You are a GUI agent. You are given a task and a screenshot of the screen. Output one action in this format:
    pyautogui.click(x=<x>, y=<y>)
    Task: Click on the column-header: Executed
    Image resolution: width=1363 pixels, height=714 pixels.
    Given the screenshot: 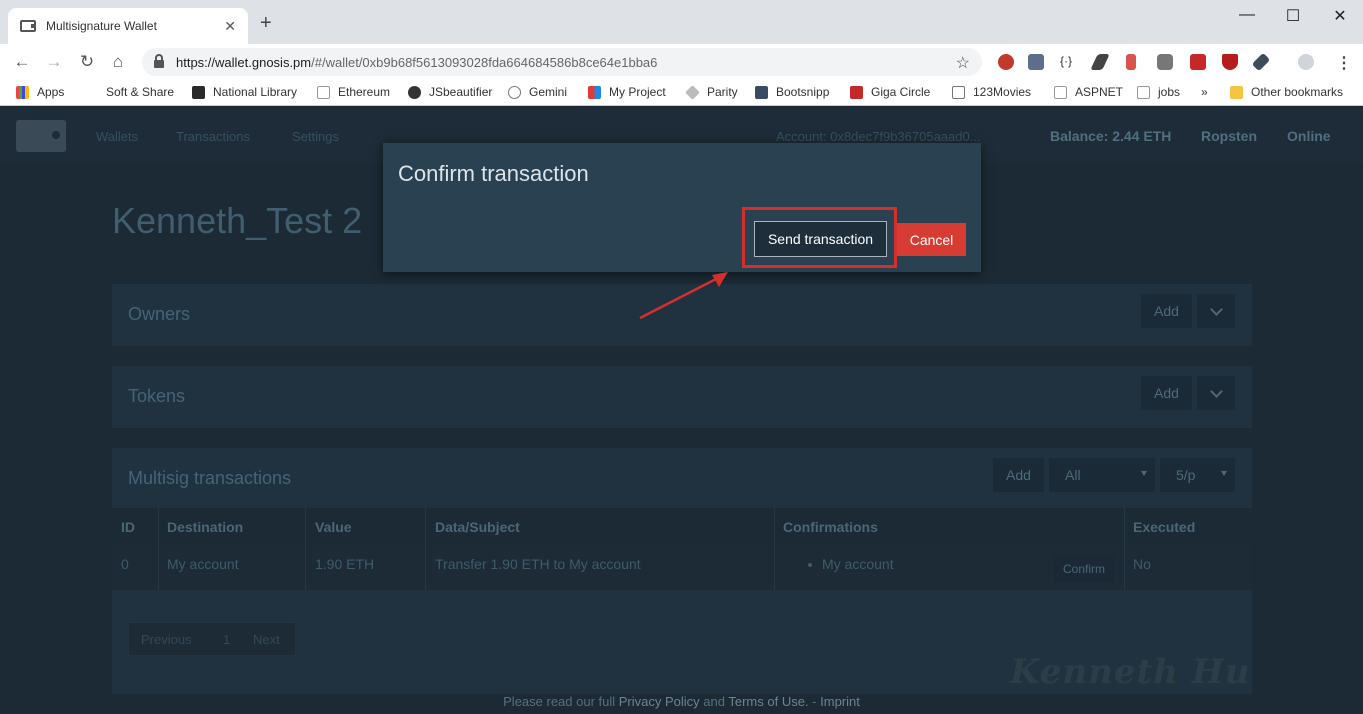 What is the action you would take?
    pyautogui.click(x=1164, y=527)
    